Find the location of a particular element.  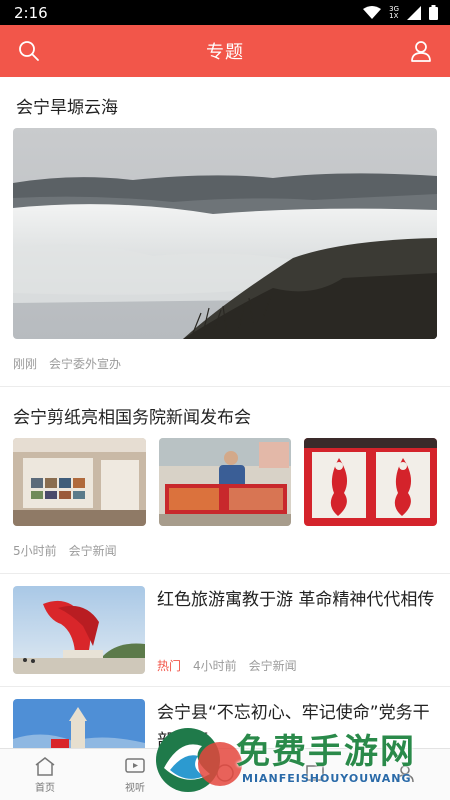

article-time: 刚刚 is located at coordinates (25, 364).